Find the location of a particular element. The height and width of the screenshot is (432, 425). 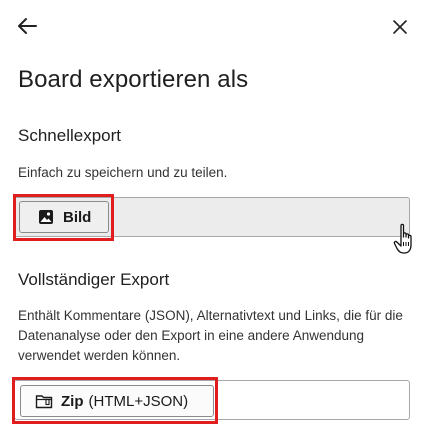

close-icon is located at coordinates (400, 27).